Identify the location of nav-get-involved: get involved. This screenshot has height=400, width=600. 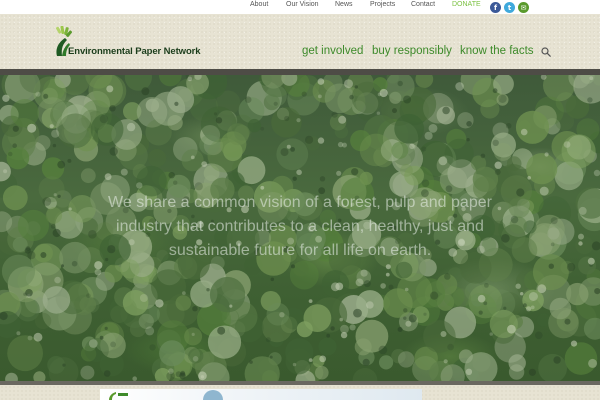
(332, 51).